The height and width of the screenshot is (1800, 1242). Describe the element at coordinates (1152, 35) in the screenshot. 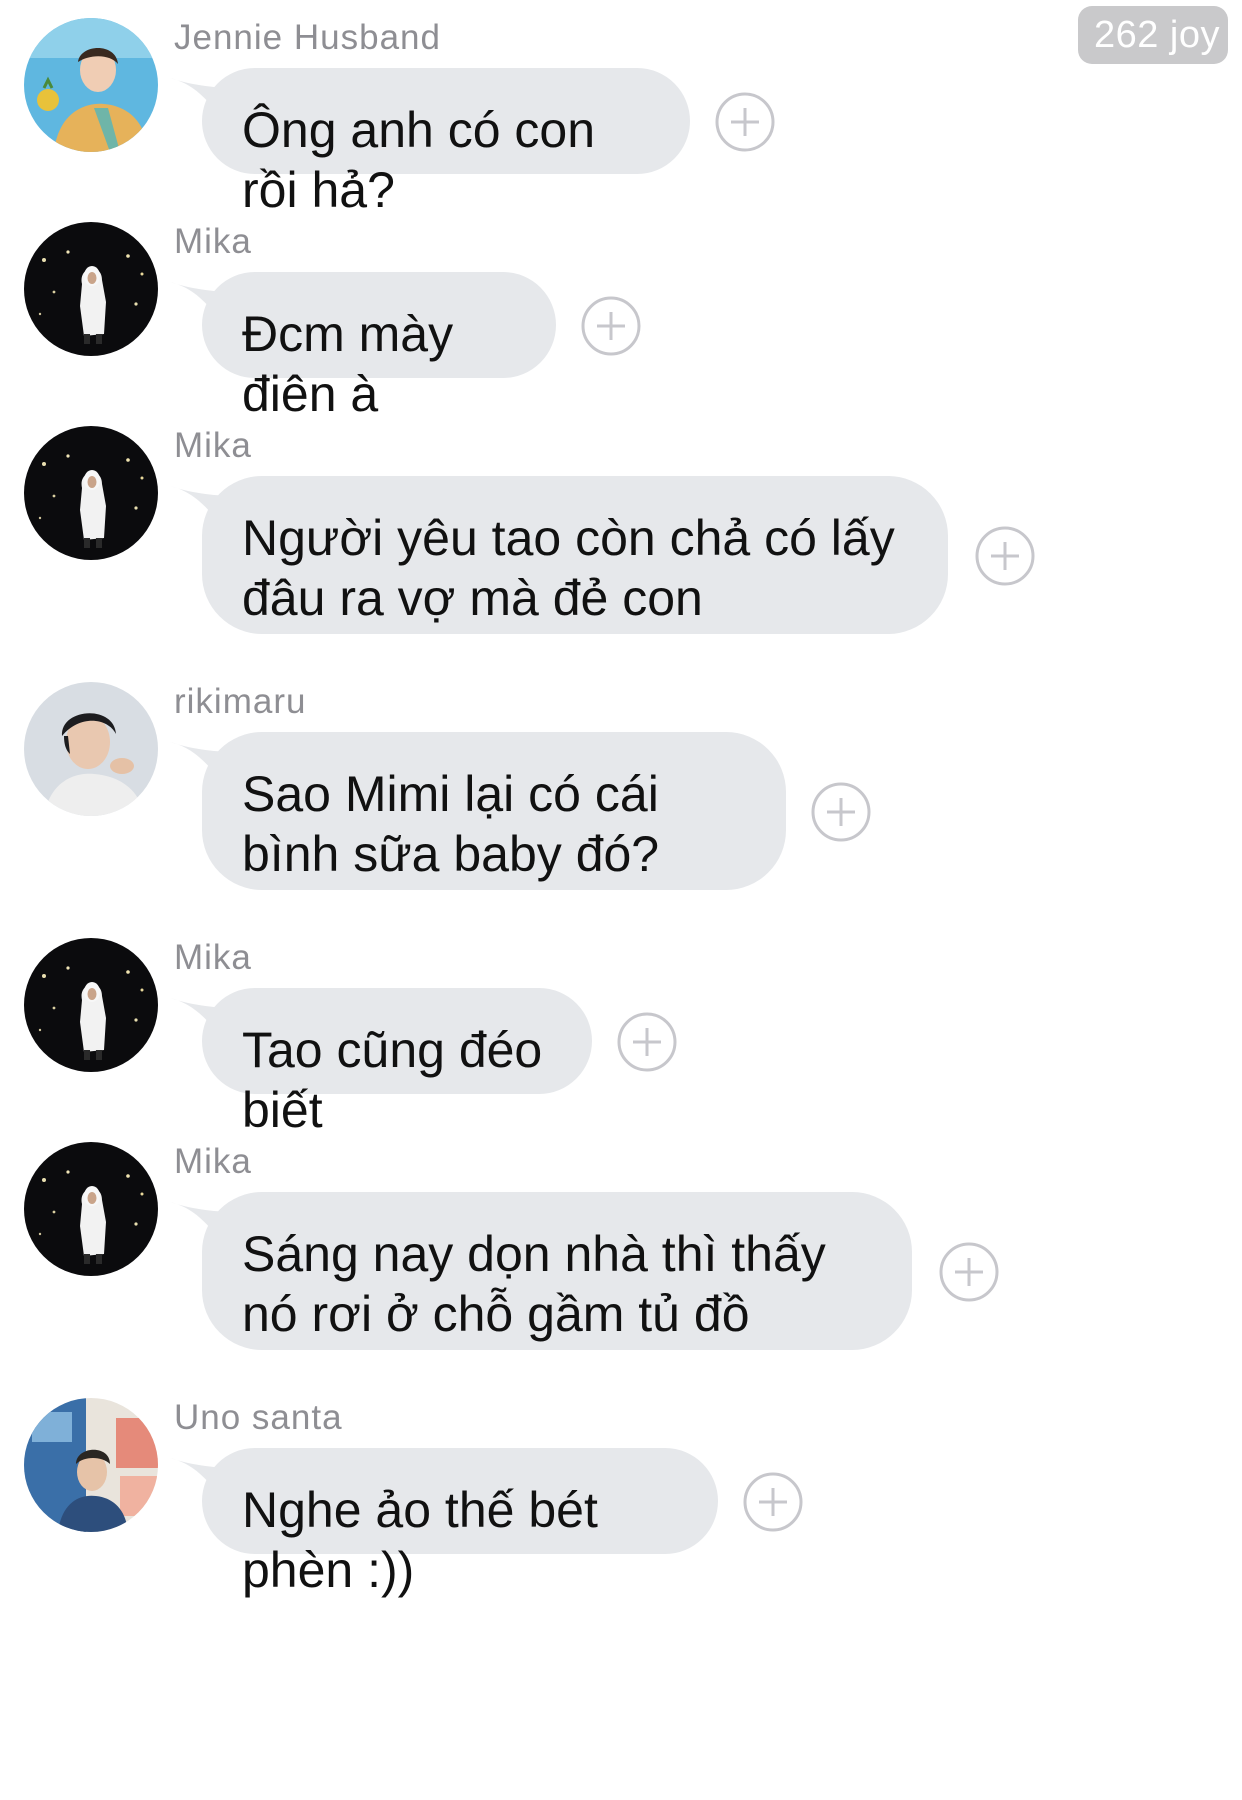

I see `joy-counter-badge: 262 joy` at that location.